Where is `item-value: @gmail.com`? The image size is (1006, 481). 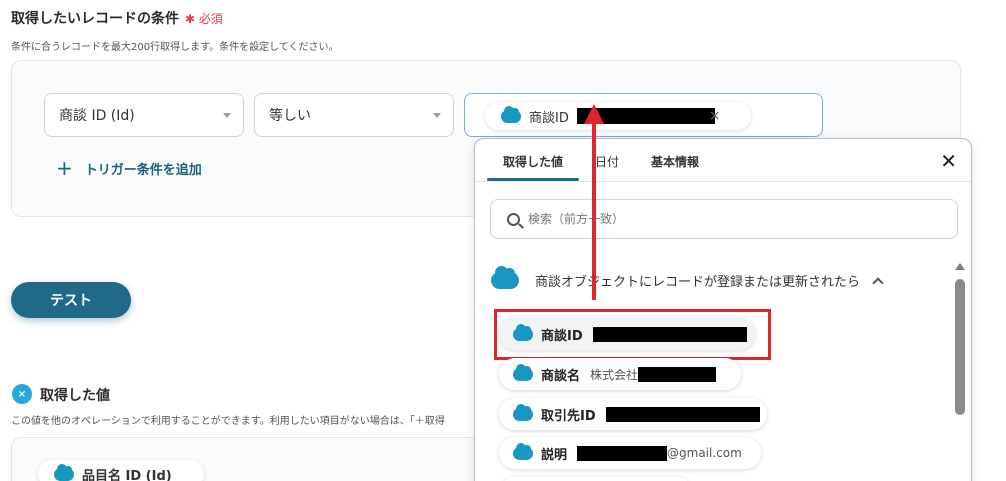 item-value: @gmail.com is located at coordinates (704, 453).